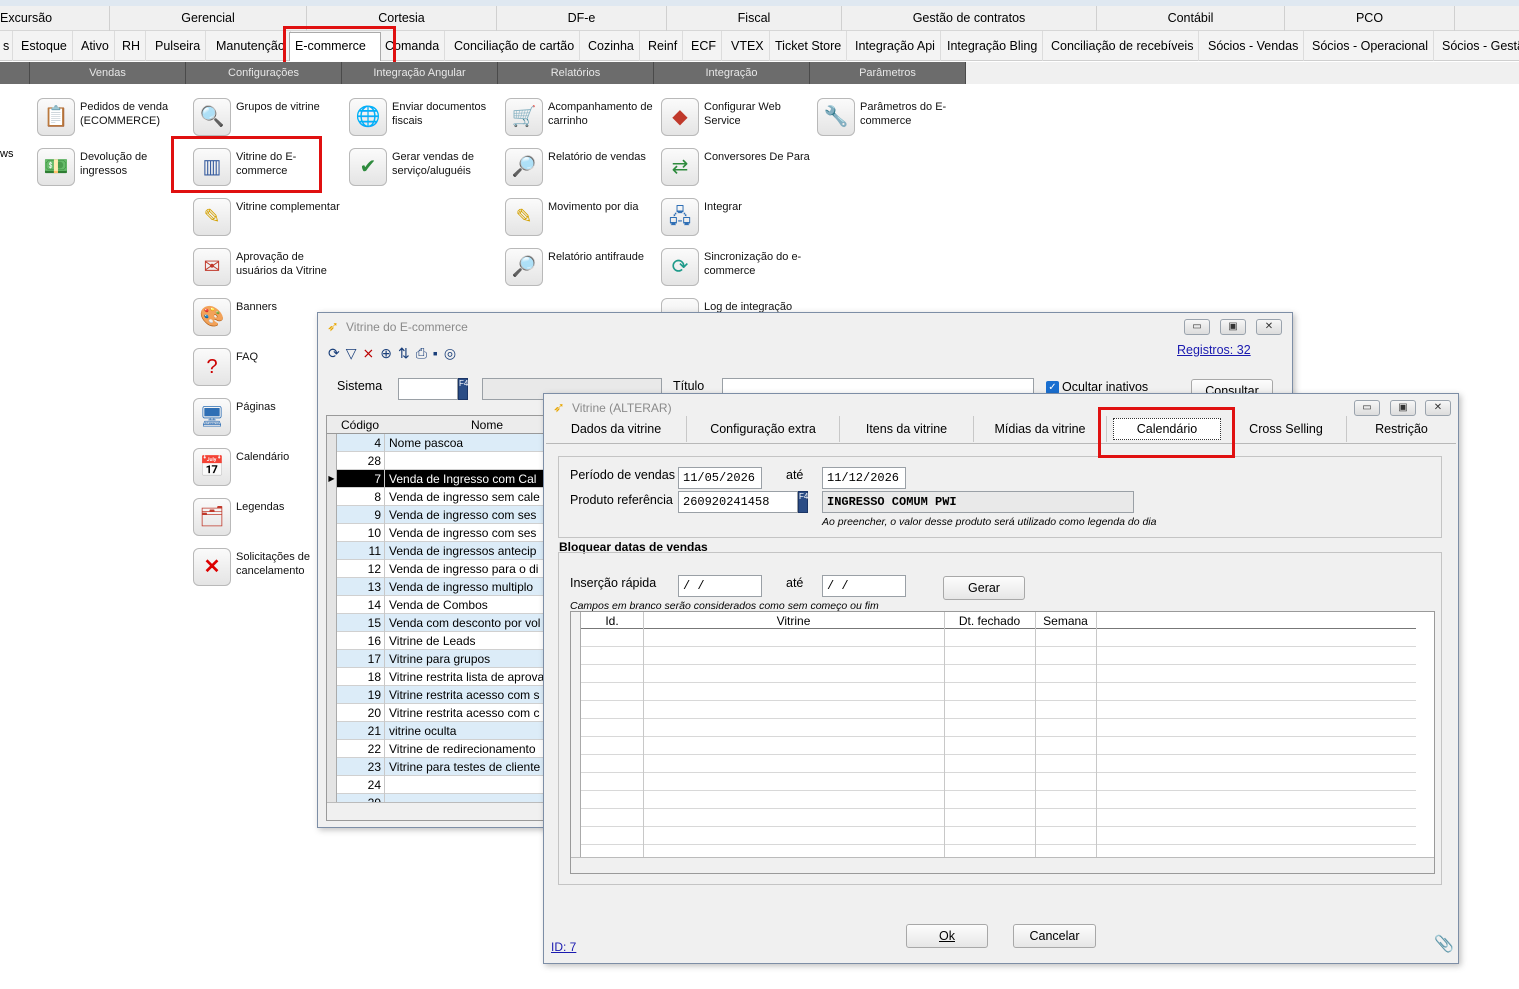 The image size is (1519, 989). What do you see at coordinates (611, 46) in the screenshot?
I see `tab-cozinha: Cozinha` at bounding box center [611, 46].